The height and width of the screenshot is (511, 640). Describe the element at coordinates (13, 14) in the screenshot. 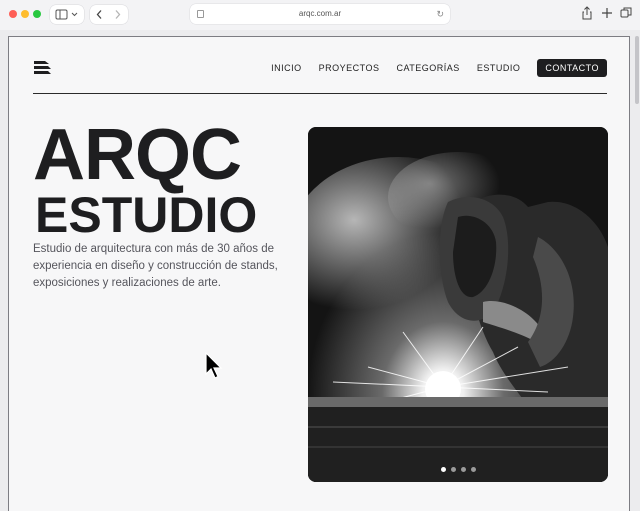

I see `close-window-button` at that location.